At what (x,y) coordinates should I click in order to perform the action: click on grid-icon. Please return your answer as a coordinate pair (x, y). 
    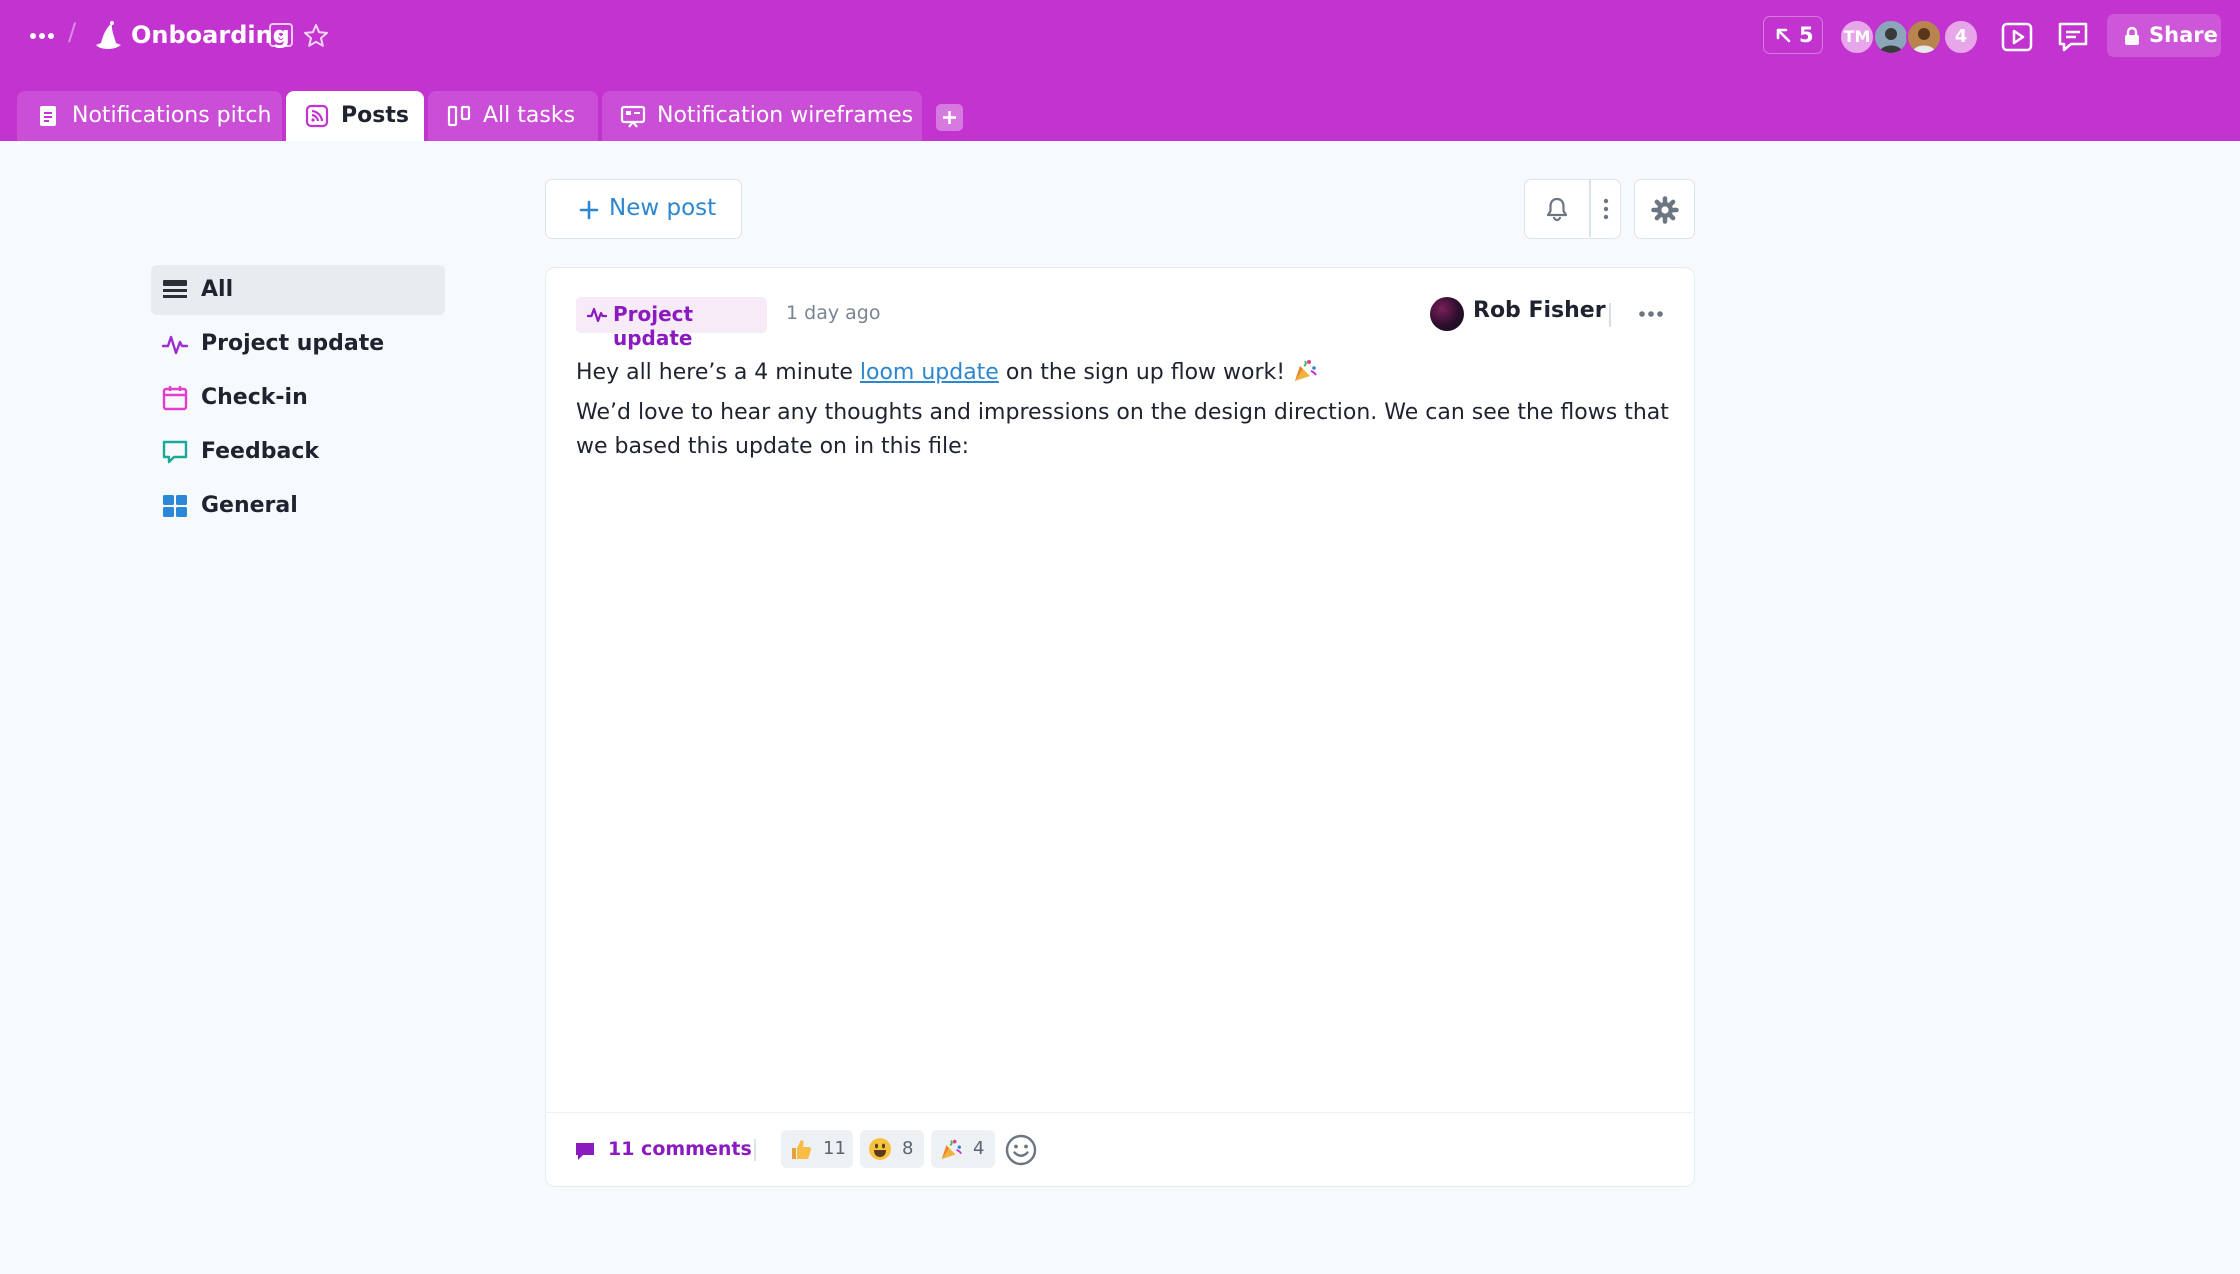
    Looking at the image, I should click on (175, 506).